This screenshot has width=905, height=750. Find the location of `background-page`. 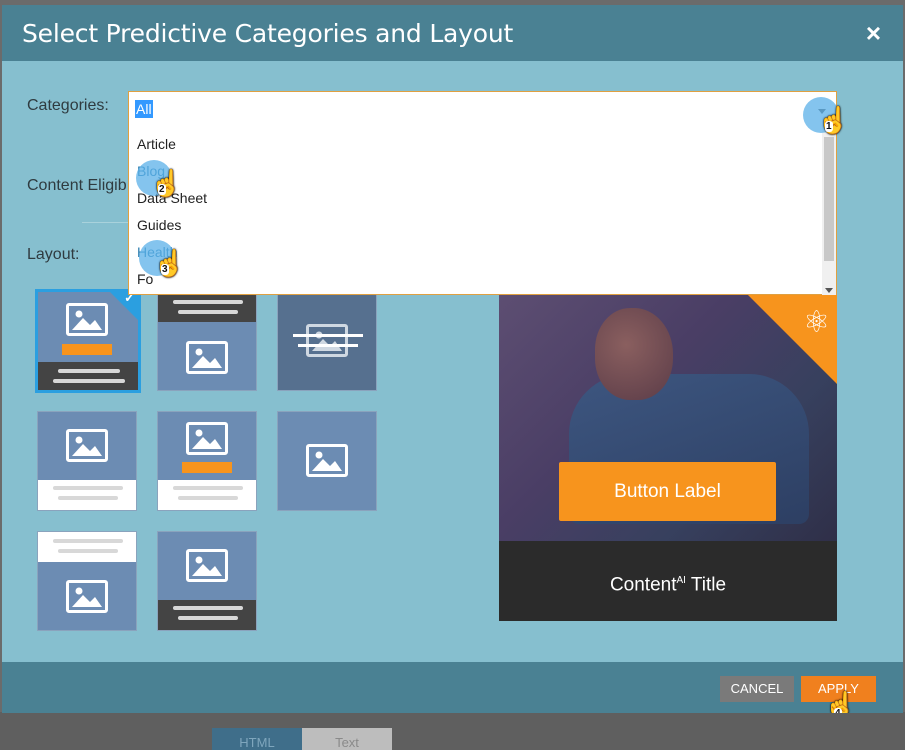

background-page is located at coordinates (452, 731).